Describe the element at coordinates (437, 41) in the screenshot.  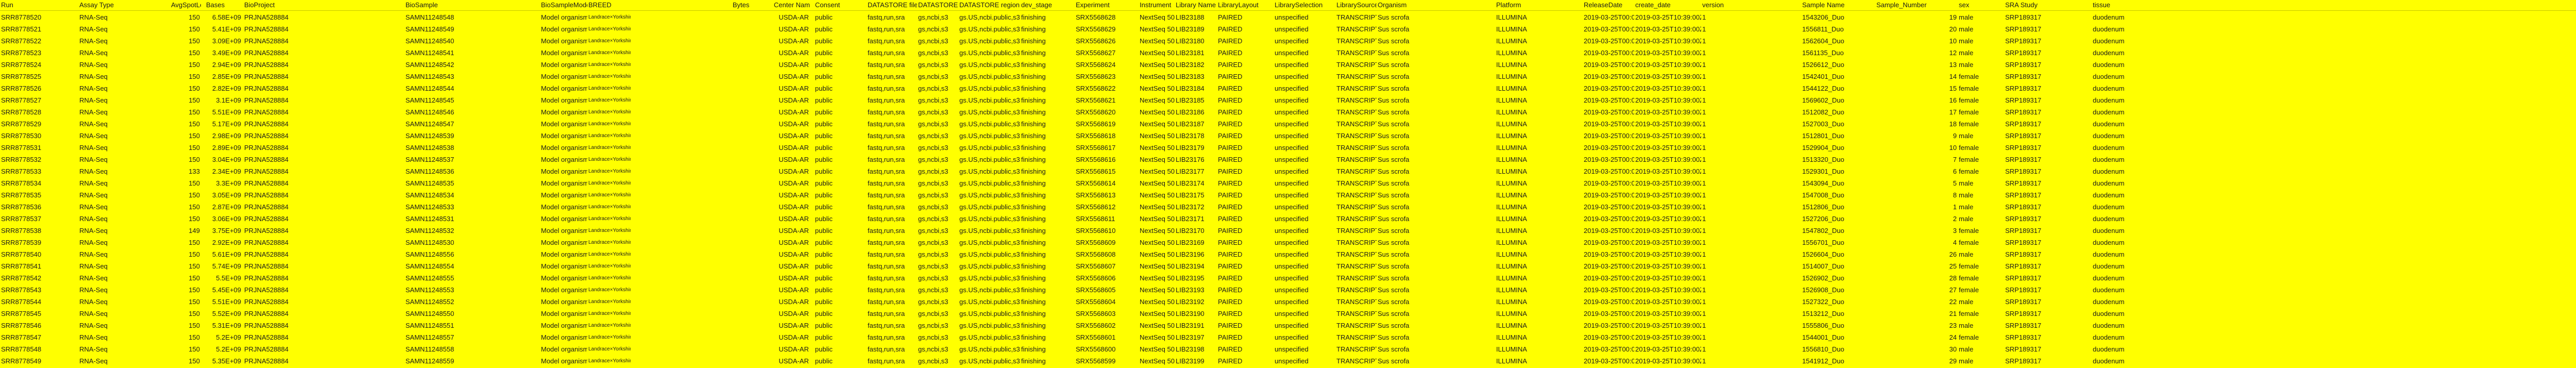
I see `cell-biosample: SAMN11248540` at that location.